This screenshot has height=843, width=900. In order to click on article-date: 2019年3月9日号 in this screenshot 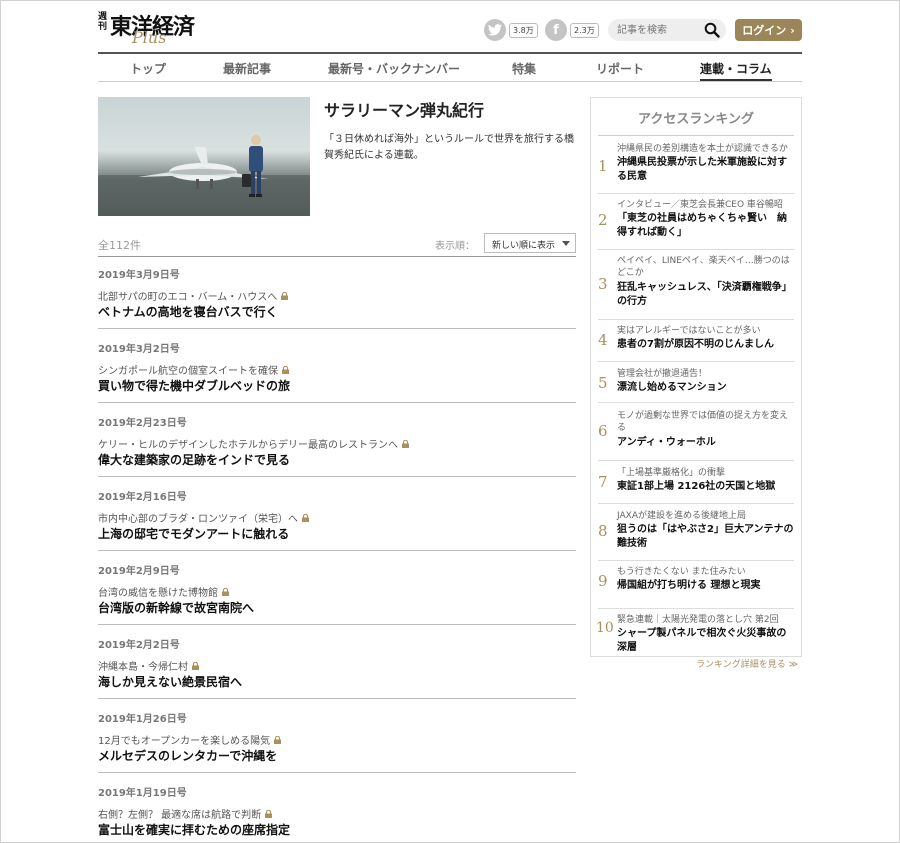, I will do `click(139, 275)`.